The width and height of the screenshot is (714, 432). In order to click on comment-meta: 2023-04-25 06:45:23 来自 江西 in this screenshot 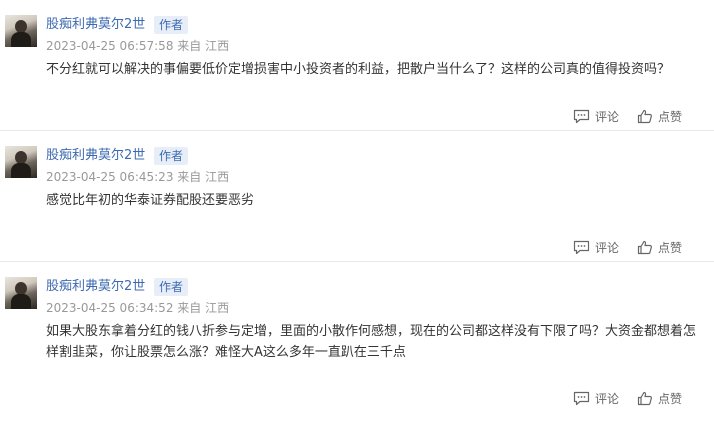, I will do `click(138, 177)`.